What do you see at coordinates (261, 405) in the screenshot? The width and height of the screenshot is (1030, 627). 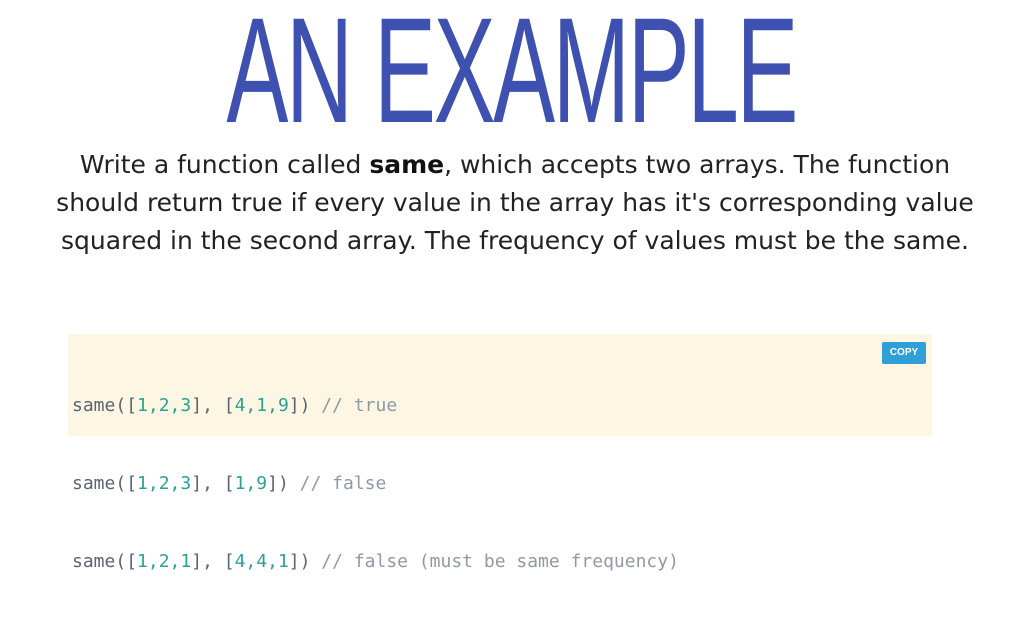 I see `code-array-2: 4,1,9` at bounding box center [261, 405].